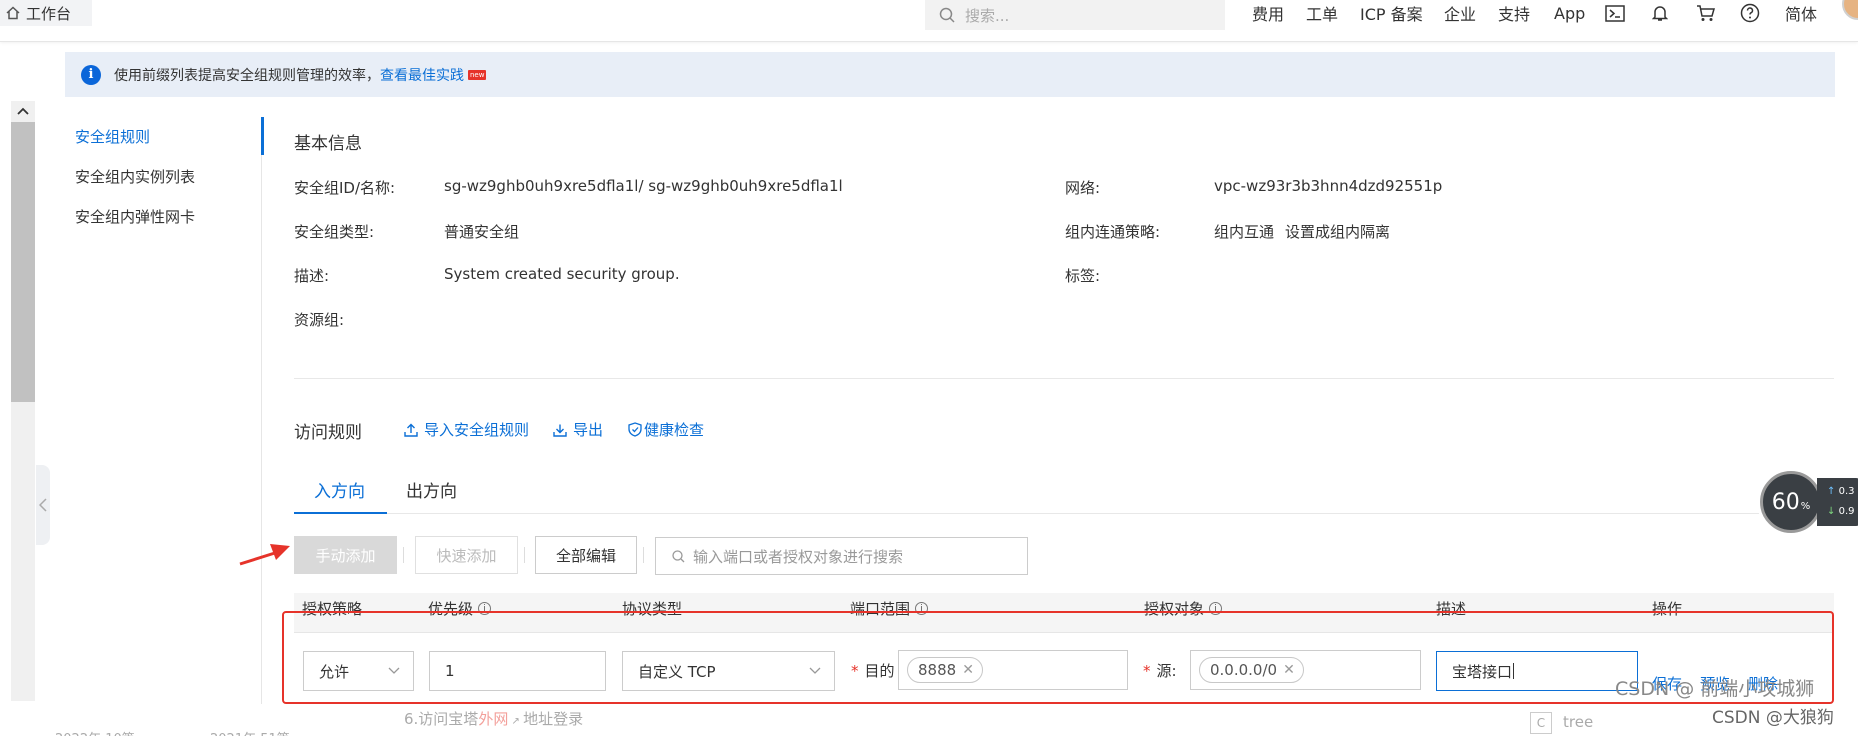 This screenshot has height=736, width=1858. Describe the element at coordinates (635, 429) in the screenshot. I see `shield-check-icon` at that location.